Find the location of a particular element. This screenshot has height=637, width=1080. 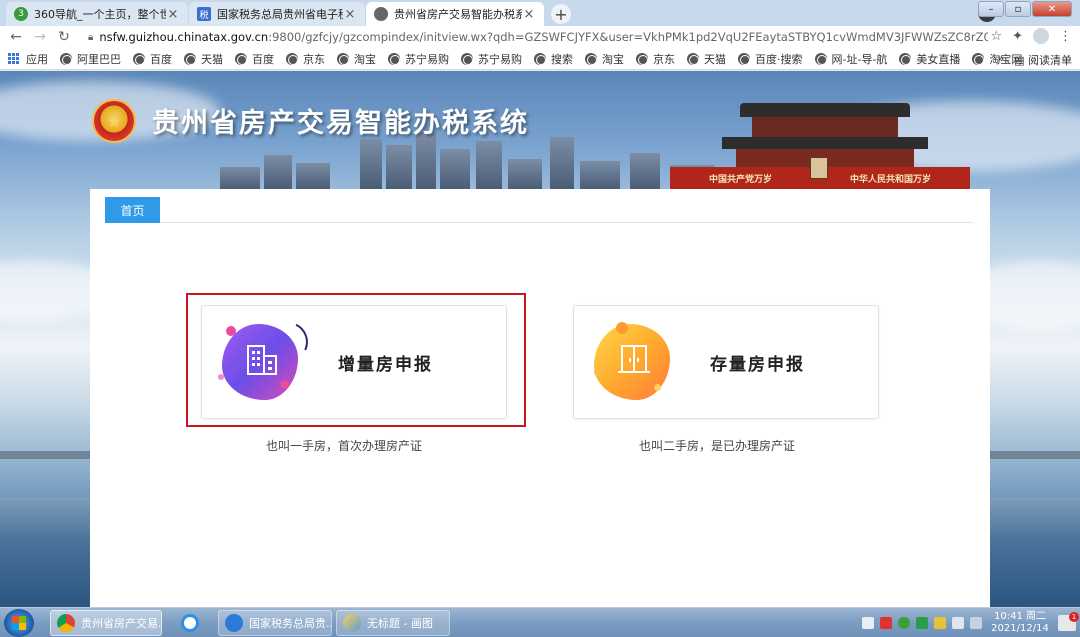

clock-time: 10:41 周二 is located at coordinates (1020, 616).